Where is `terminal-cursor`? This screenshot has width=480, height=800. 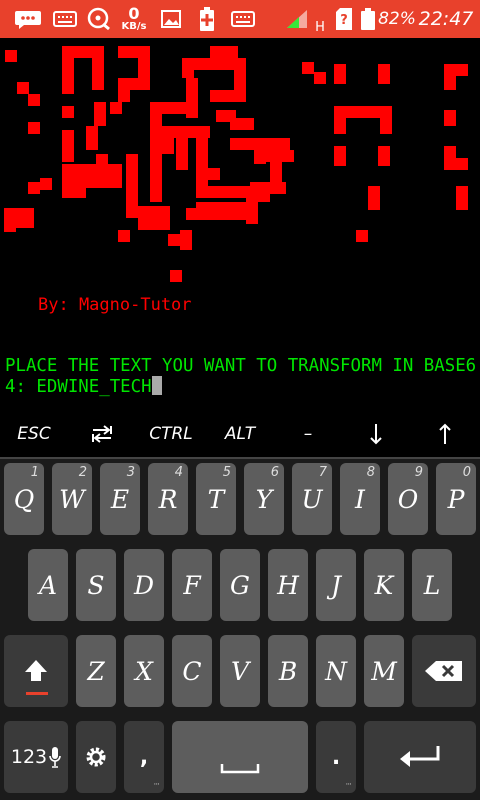
terminal-cursor is located at coordinates (156, 385).